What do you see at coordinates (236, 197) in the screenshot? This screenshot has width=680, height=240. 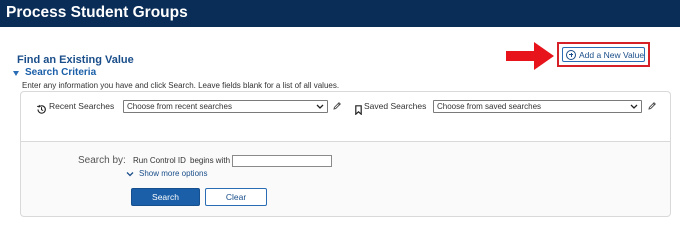 I see `clear-button: Clear` at bounding box center [236, 197].